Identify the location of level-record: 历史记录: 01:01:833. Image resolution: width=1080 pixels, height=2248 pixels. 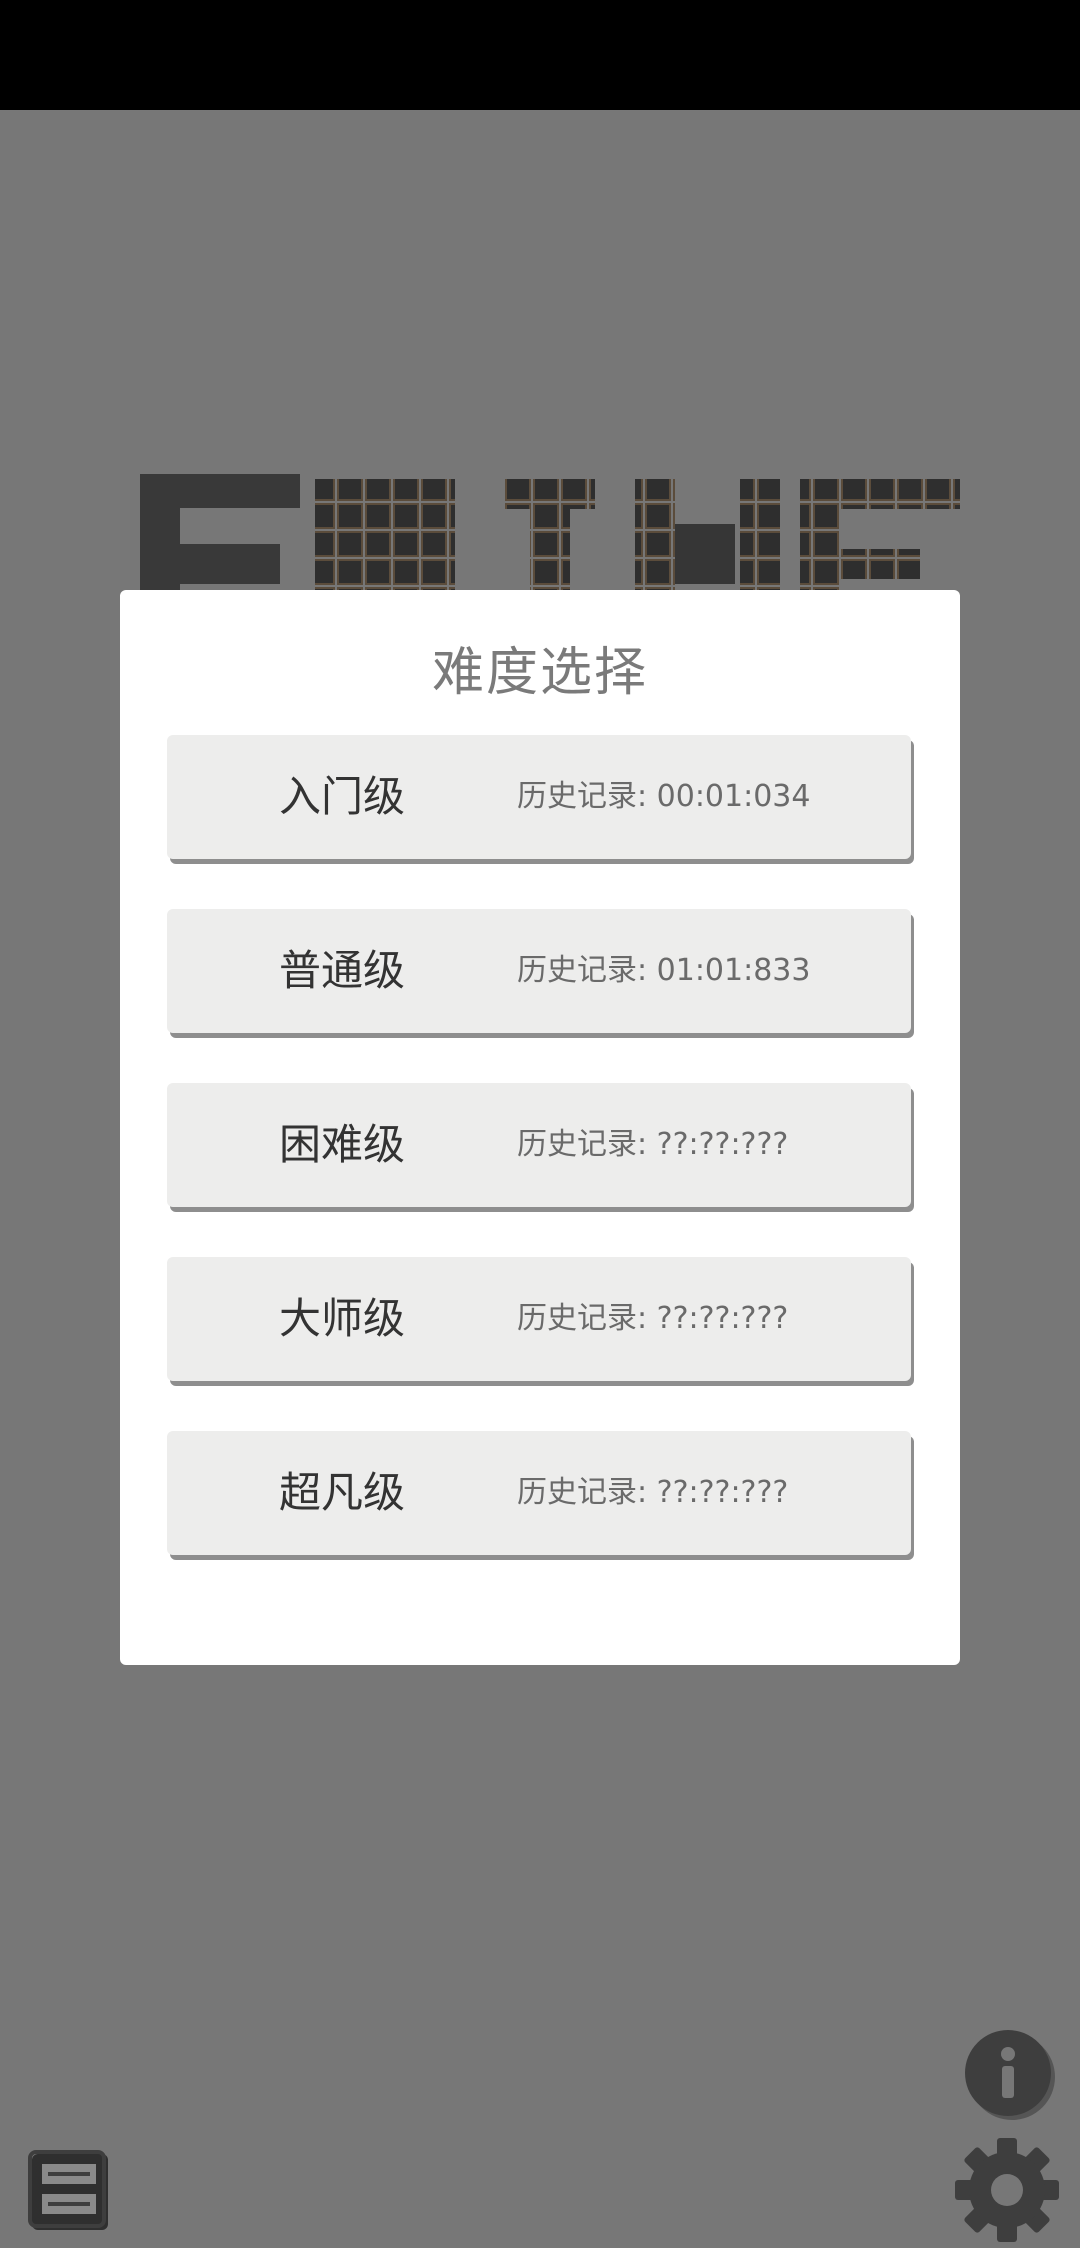
(664, 970).